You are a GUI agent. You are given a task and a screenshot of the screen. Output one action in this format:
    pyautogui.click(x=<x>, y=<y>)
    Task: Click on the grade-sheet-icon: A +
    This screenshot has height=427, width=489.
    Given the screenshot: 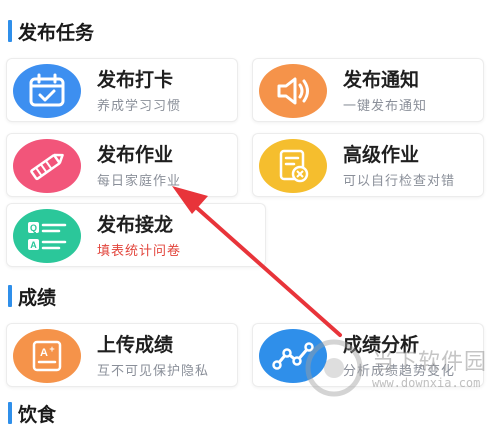 What is the action you would take?
    pyautogui.click(x=47, y=356)
    